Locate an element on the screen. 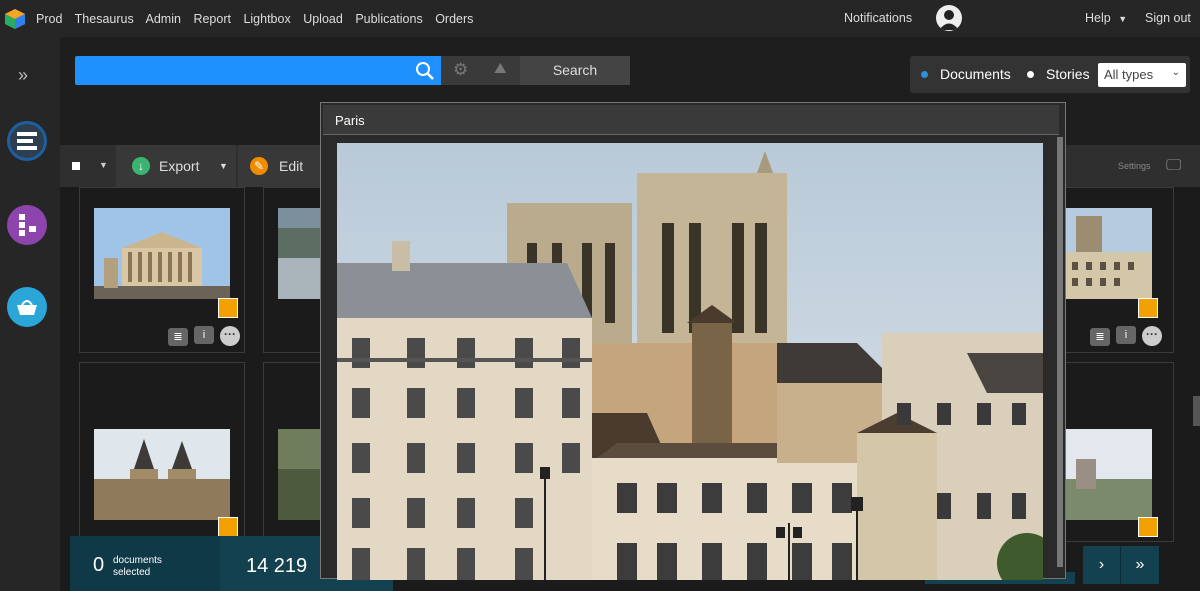  basket-icon is located at coordinates (27, 307).